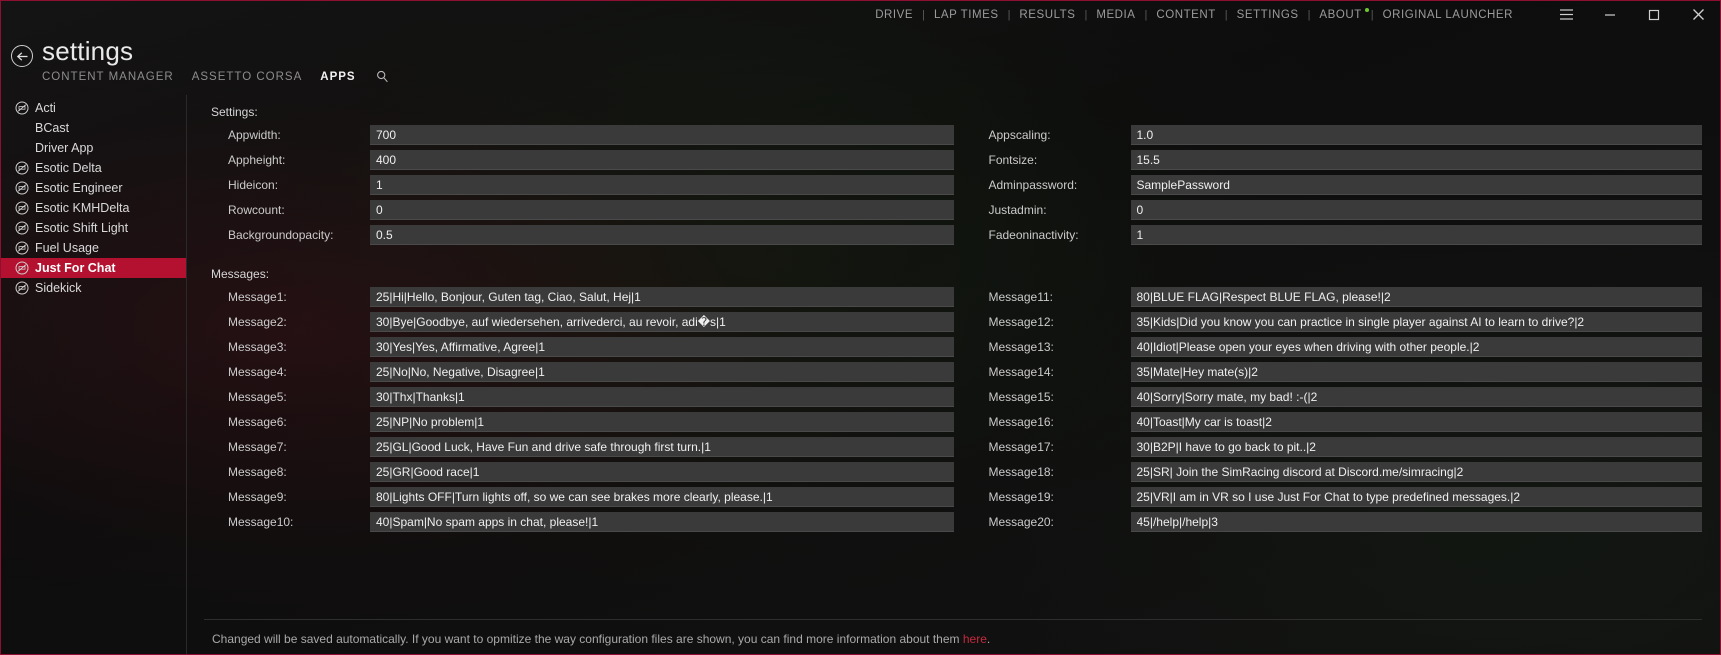  What do you see at coordinates (1566, 14) in the screenshot?
I see `hamburger-menu-icon` at bounding box center [1566, 14].